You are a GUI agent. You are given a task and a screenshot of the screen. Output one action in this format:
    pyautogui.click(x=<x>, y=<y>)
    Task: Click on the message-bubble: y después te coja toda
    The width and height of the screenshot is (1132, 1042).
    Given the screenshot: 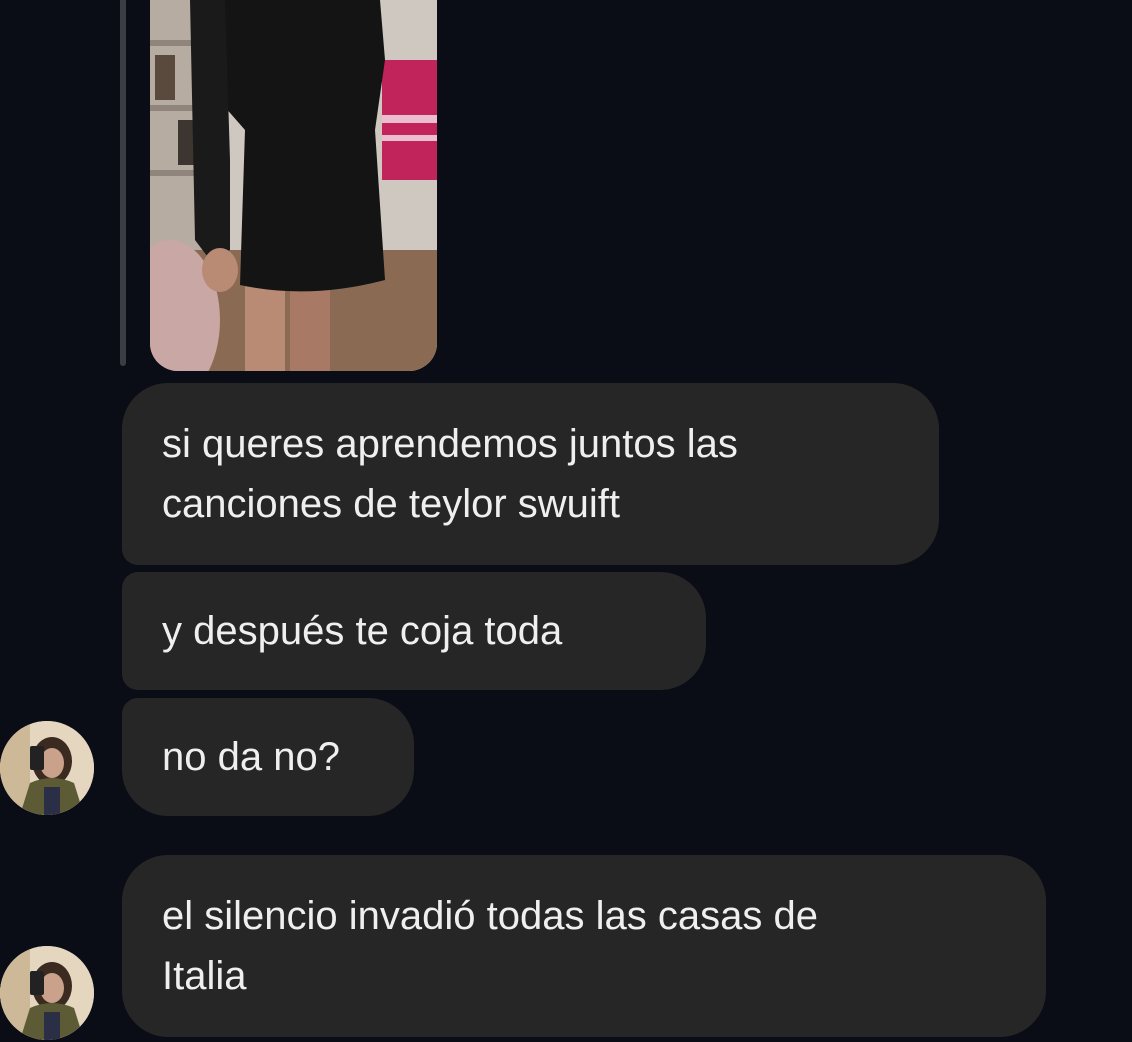 What is the action you would take?
    pyautogui.click(x=414, y=631)
    